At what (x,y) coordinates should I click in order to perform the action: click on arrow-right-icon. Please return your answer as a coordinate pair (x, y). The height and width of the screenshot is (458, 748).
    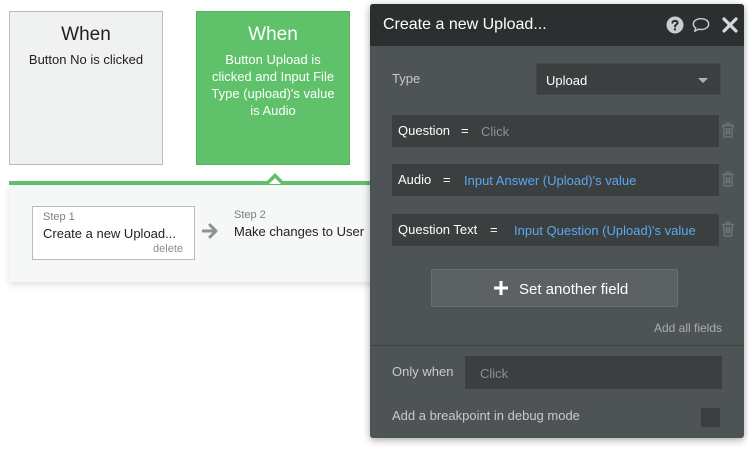
    Looking at the image, I should click on (210, 231).